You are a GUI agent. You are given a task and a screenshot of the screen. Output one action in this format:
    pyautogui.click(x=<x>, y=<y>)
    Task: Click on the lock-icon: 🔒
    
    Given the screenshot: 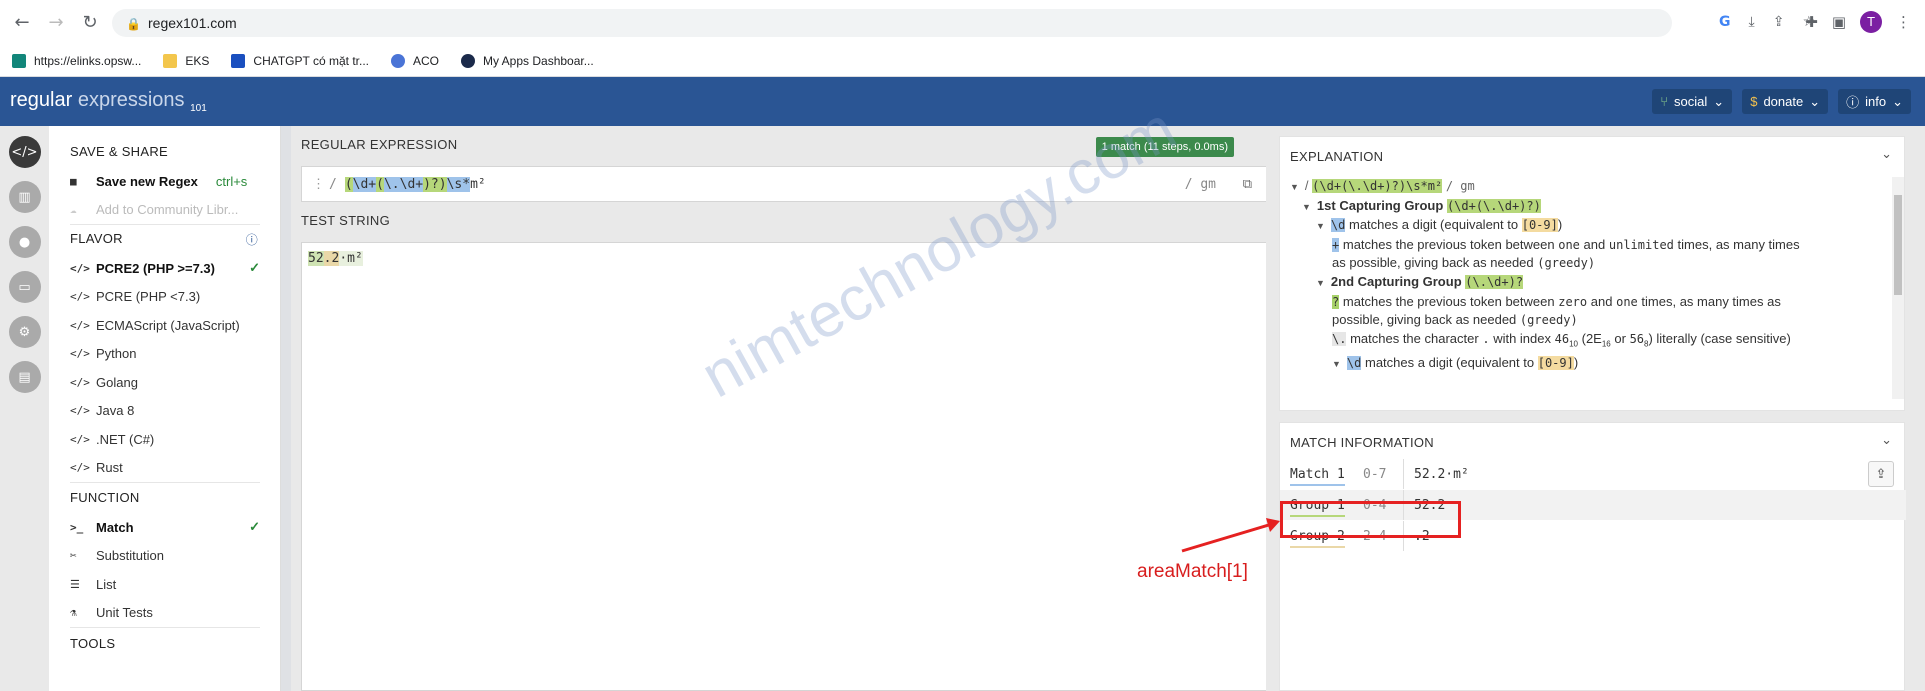 What is the action you would take?
    pyautogui.click(x=133, y=24)
    